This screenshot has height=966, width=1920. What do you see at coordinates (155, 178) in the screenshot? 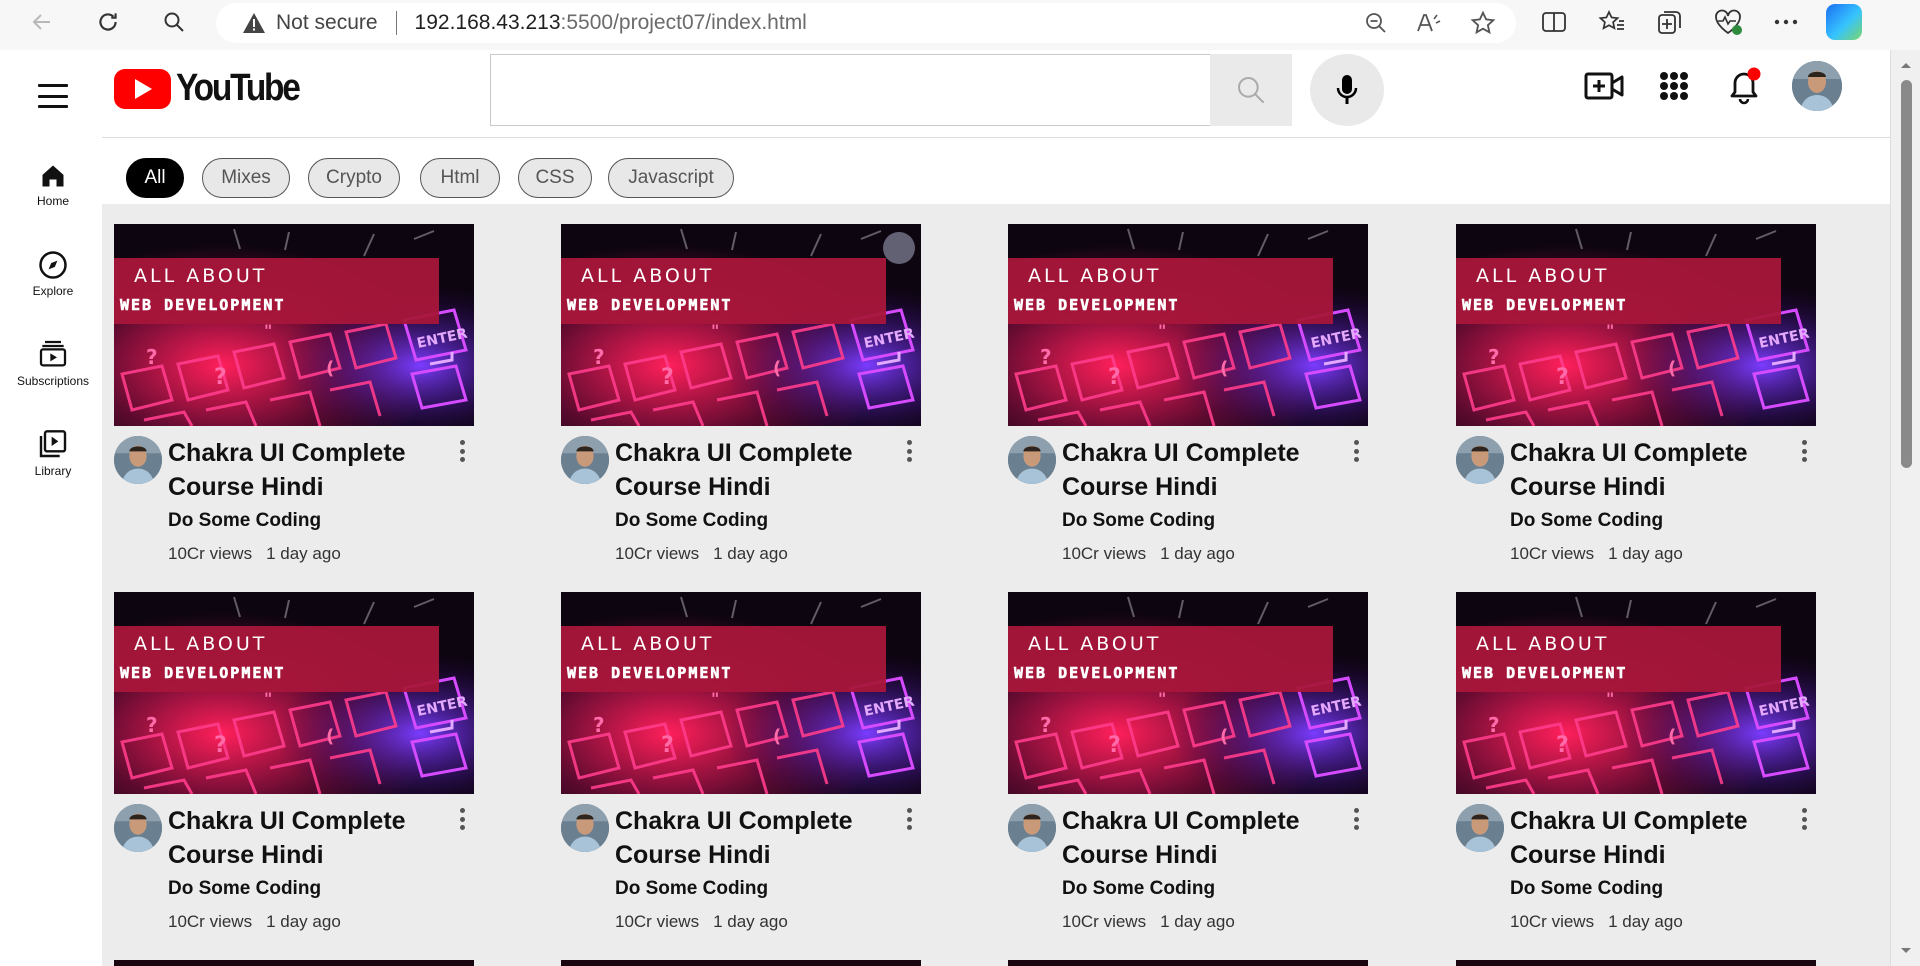
I see `chip-all: All` at bounding box center [155, 178].